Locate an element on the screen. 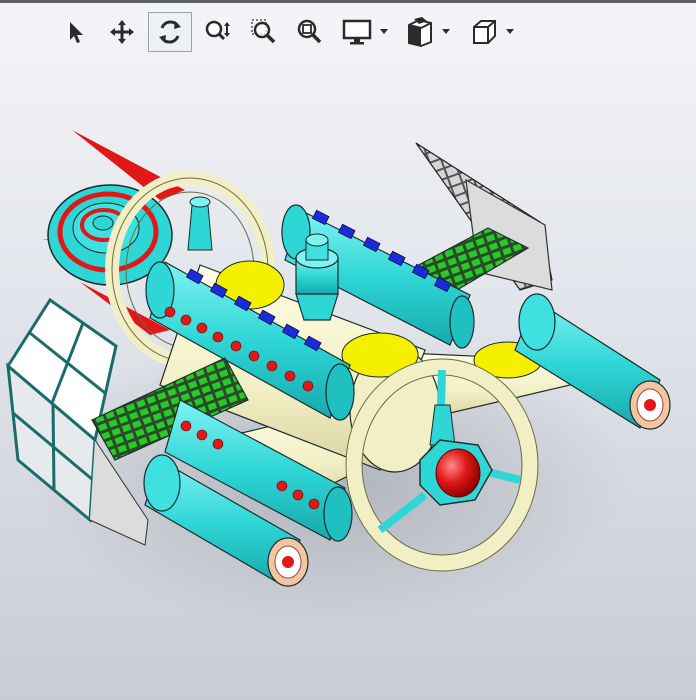 This screenshot has width=696, height=700. pan-button is located at coordinates (122, 32).